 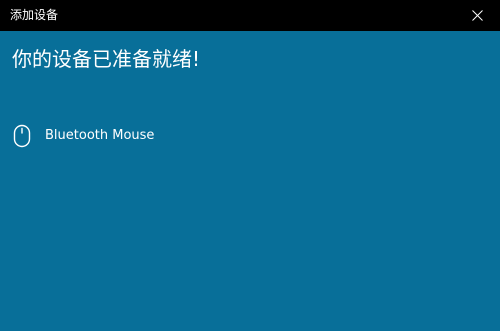 What do you see at coordinates (100, 135) in the screenshot?
I see `device-name: Bluetooth Mouse` at bounding box center [100, 135].